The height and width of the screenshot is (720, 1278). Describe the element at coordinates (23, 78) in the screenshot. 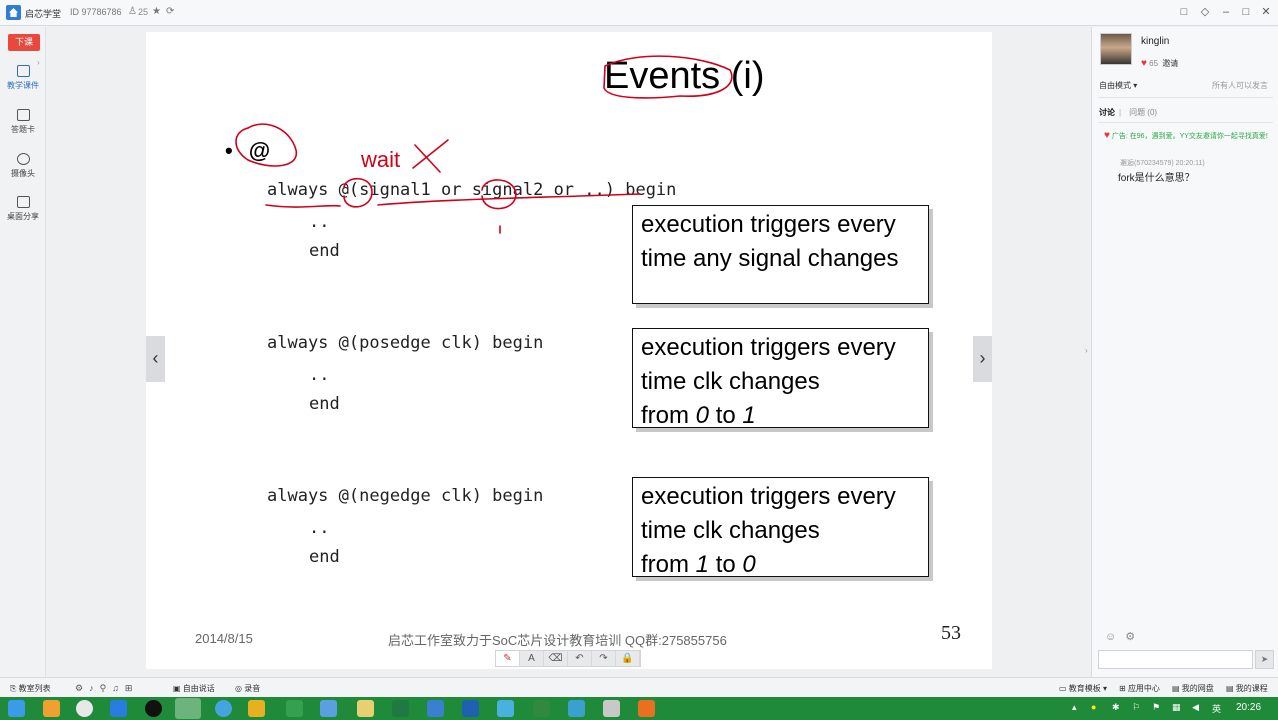

I see `courseware-button: 教学课件` at that location.